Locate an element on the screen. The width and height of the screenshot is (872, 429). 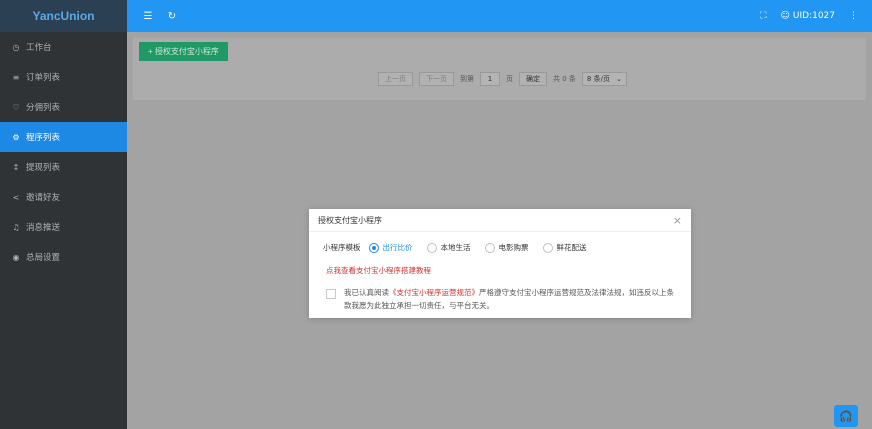
template-radio: 电影购票 is located at coordinates (506, 247).